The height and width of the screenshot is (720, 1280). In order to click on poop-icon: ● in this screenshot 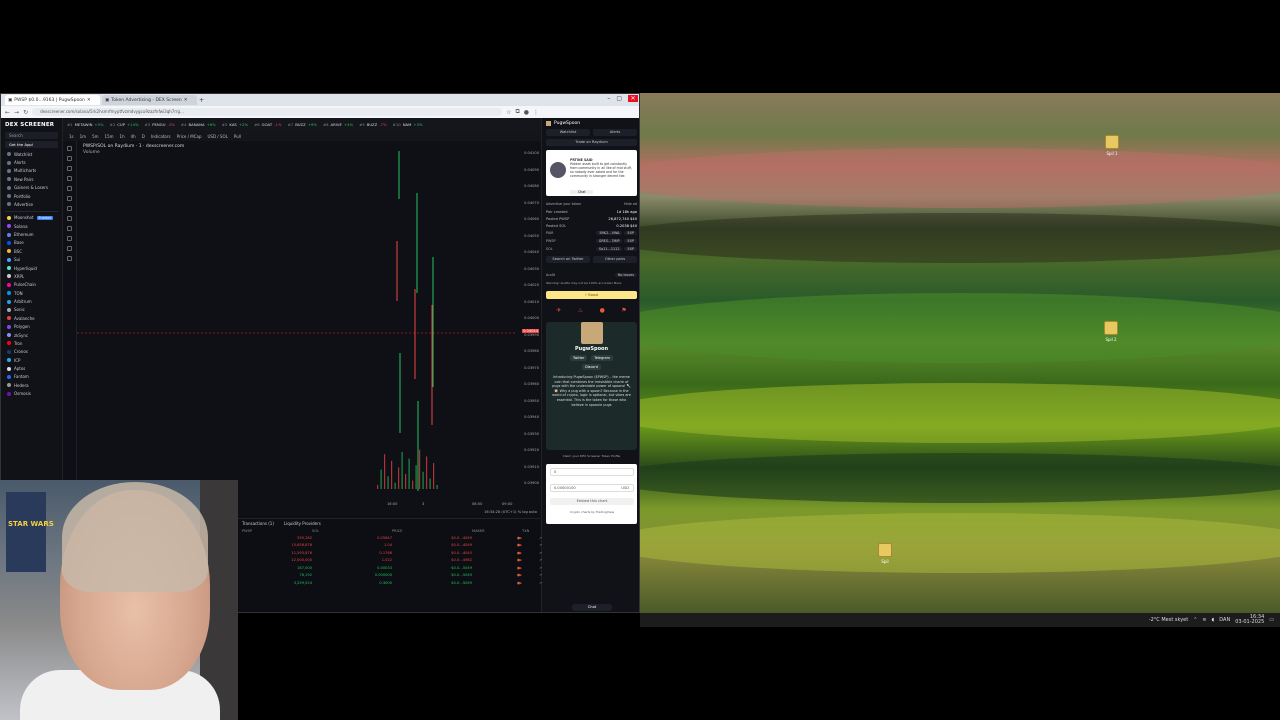, I will do `click(602, 310)`.